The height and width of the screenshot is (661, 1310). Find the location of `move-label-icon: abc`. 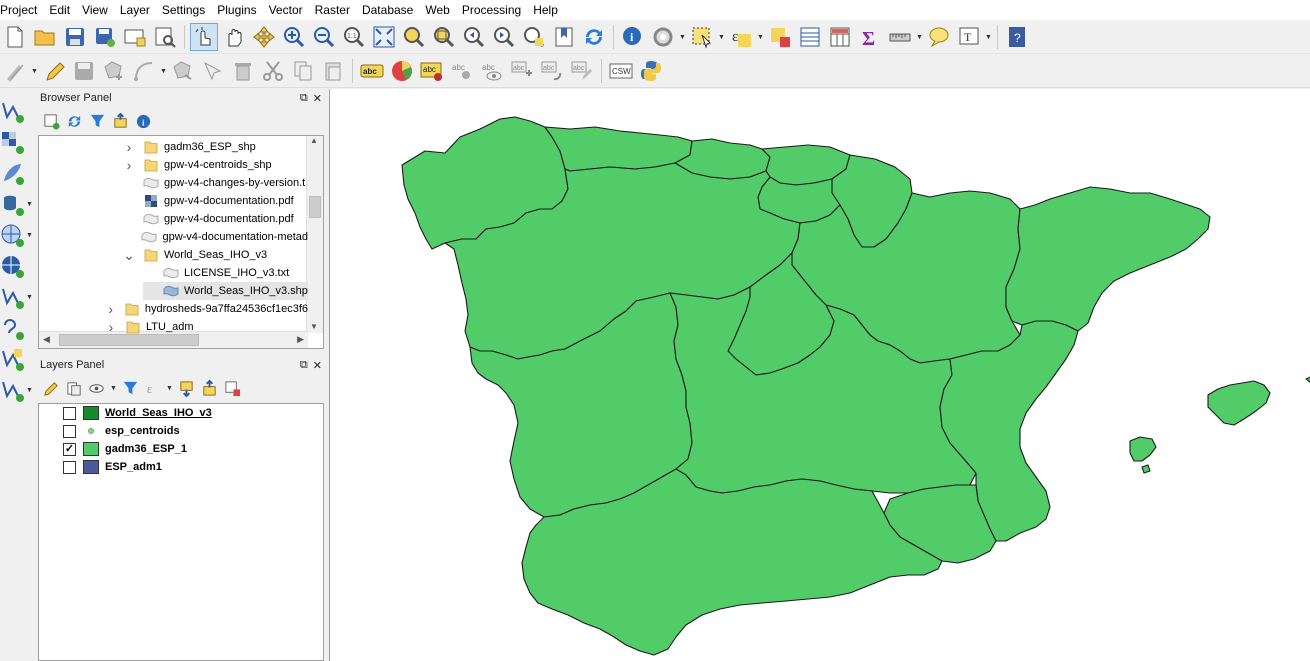

move-label-icon: abc is located at coordinates (522, 71).